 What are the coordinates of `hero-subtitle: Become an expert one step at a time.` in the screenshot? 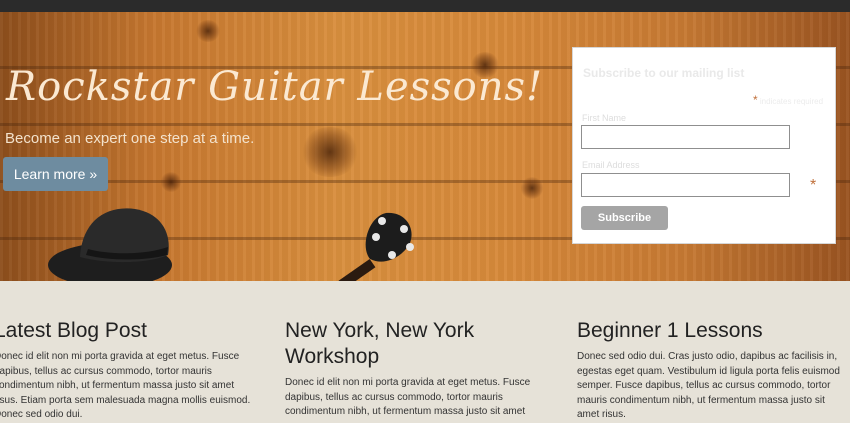 It's located at (130, 138).